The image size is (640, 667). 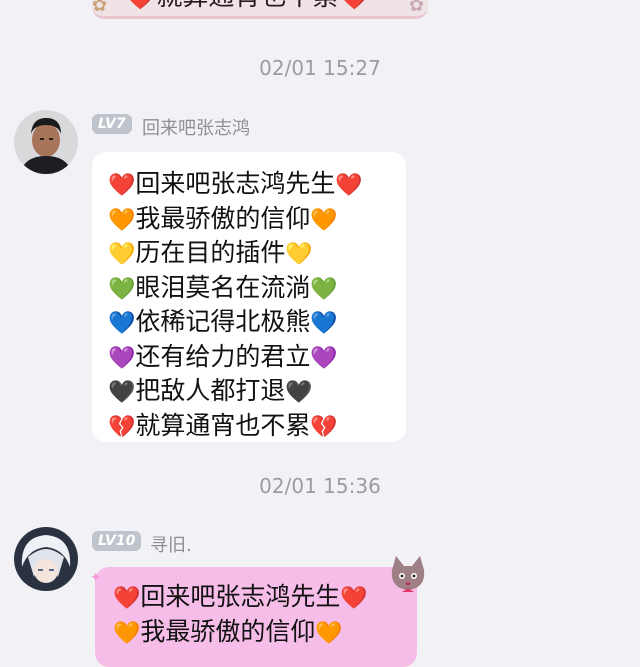 What do you see at coordinates (96, 578) in the screenshot?
I see `sparkle-icon: ✦` at bounding box center [96, 578].